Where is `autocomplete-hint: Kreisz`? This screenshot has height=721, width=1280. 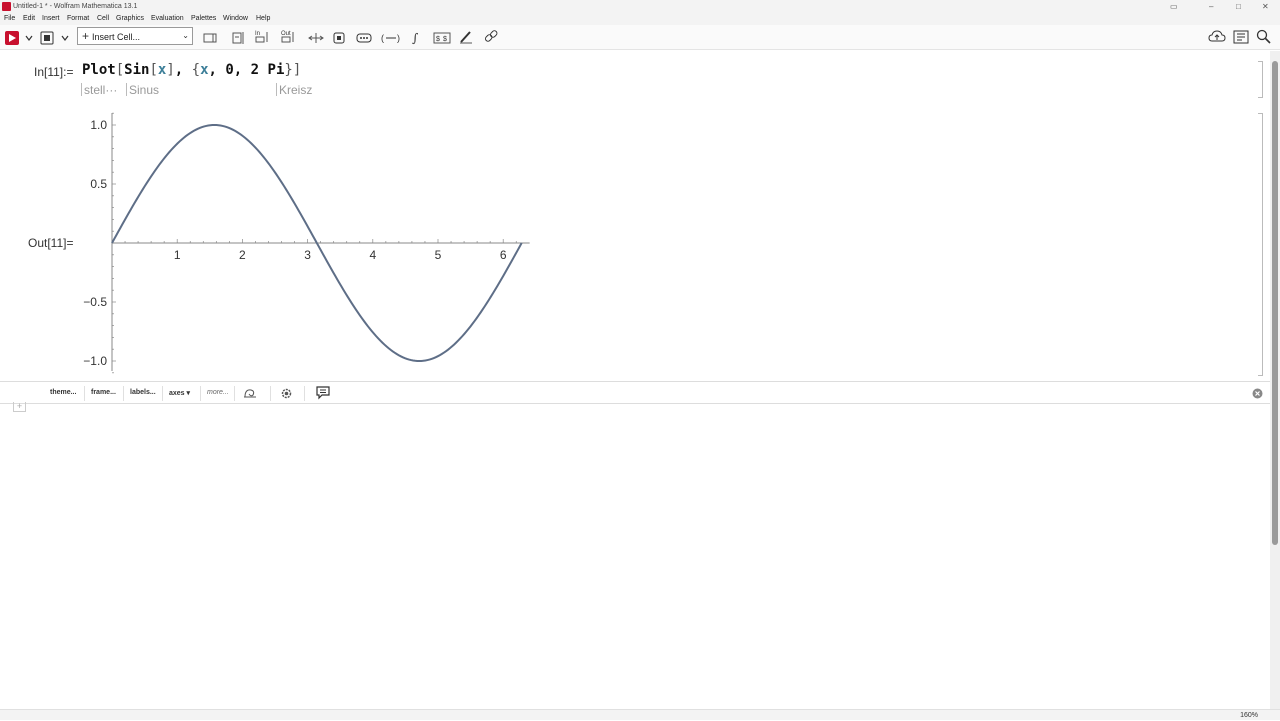
autocomplete-hint: Kreisz is located at coordinates (294, 90).